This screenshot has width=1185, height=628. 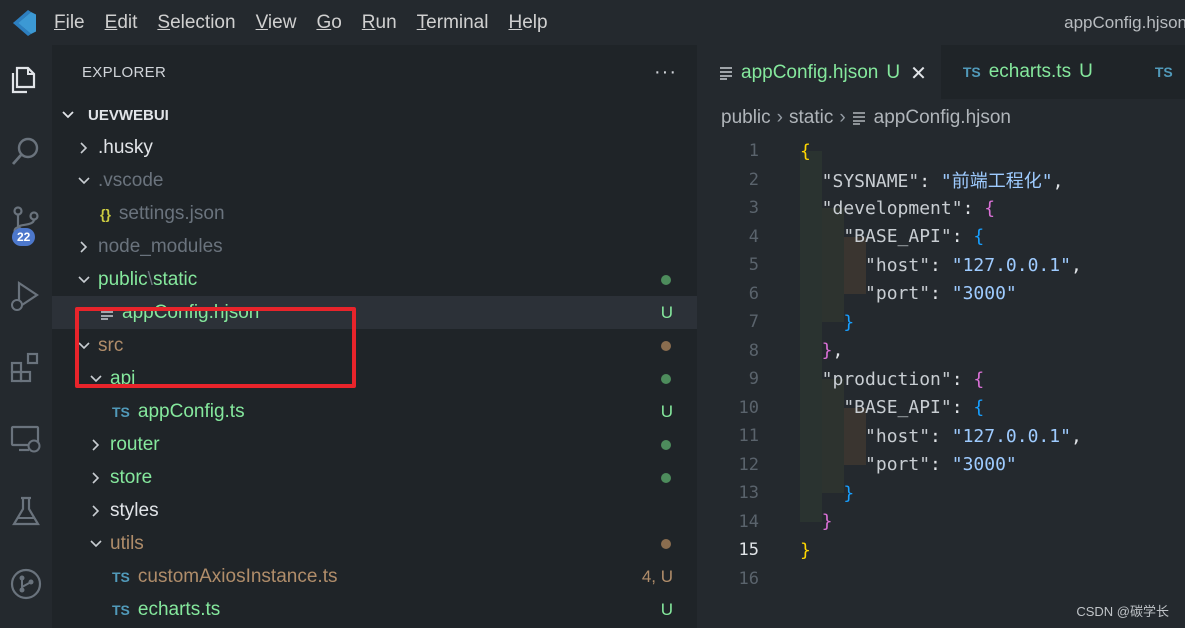 I want to click on code-line: 6 "port": "3000", so click(x=941, y=294).